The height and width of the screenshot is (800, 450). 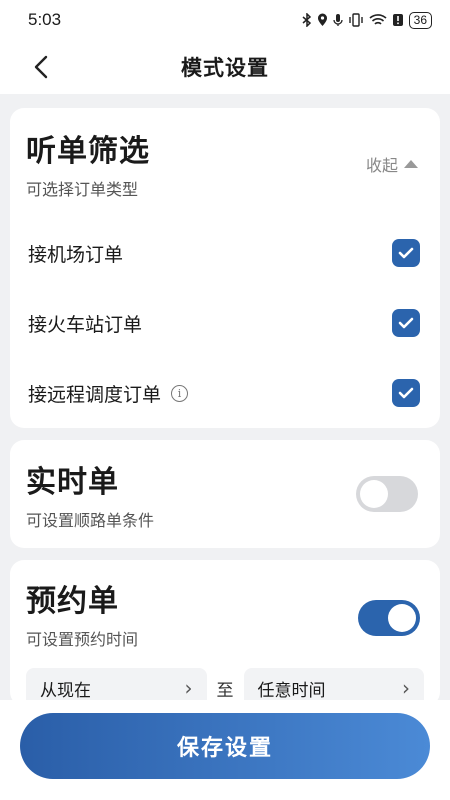 I want to click on info-icon: i, so click(x=180, y=393).